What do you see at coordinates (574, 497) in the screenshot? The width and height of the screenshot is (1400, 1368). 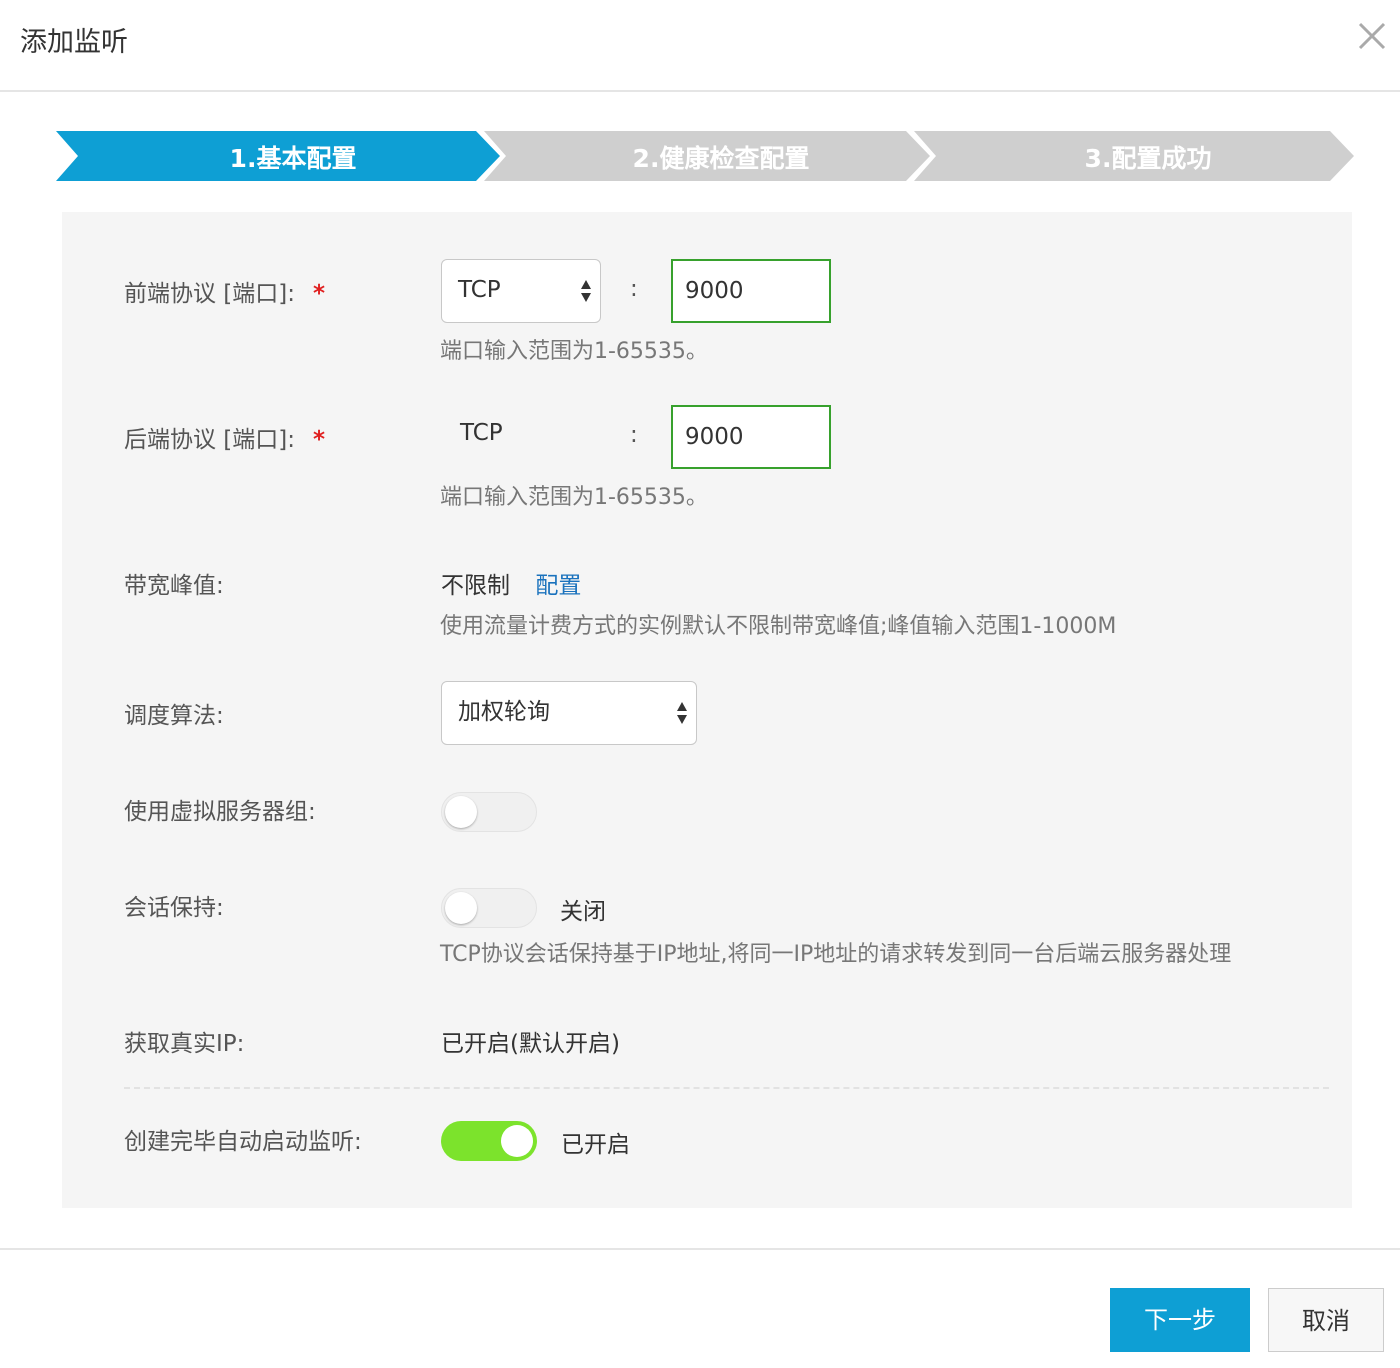 I see `backend-port-hint: 端口输入范围为1-65535。` at bounding box center [574, 497].